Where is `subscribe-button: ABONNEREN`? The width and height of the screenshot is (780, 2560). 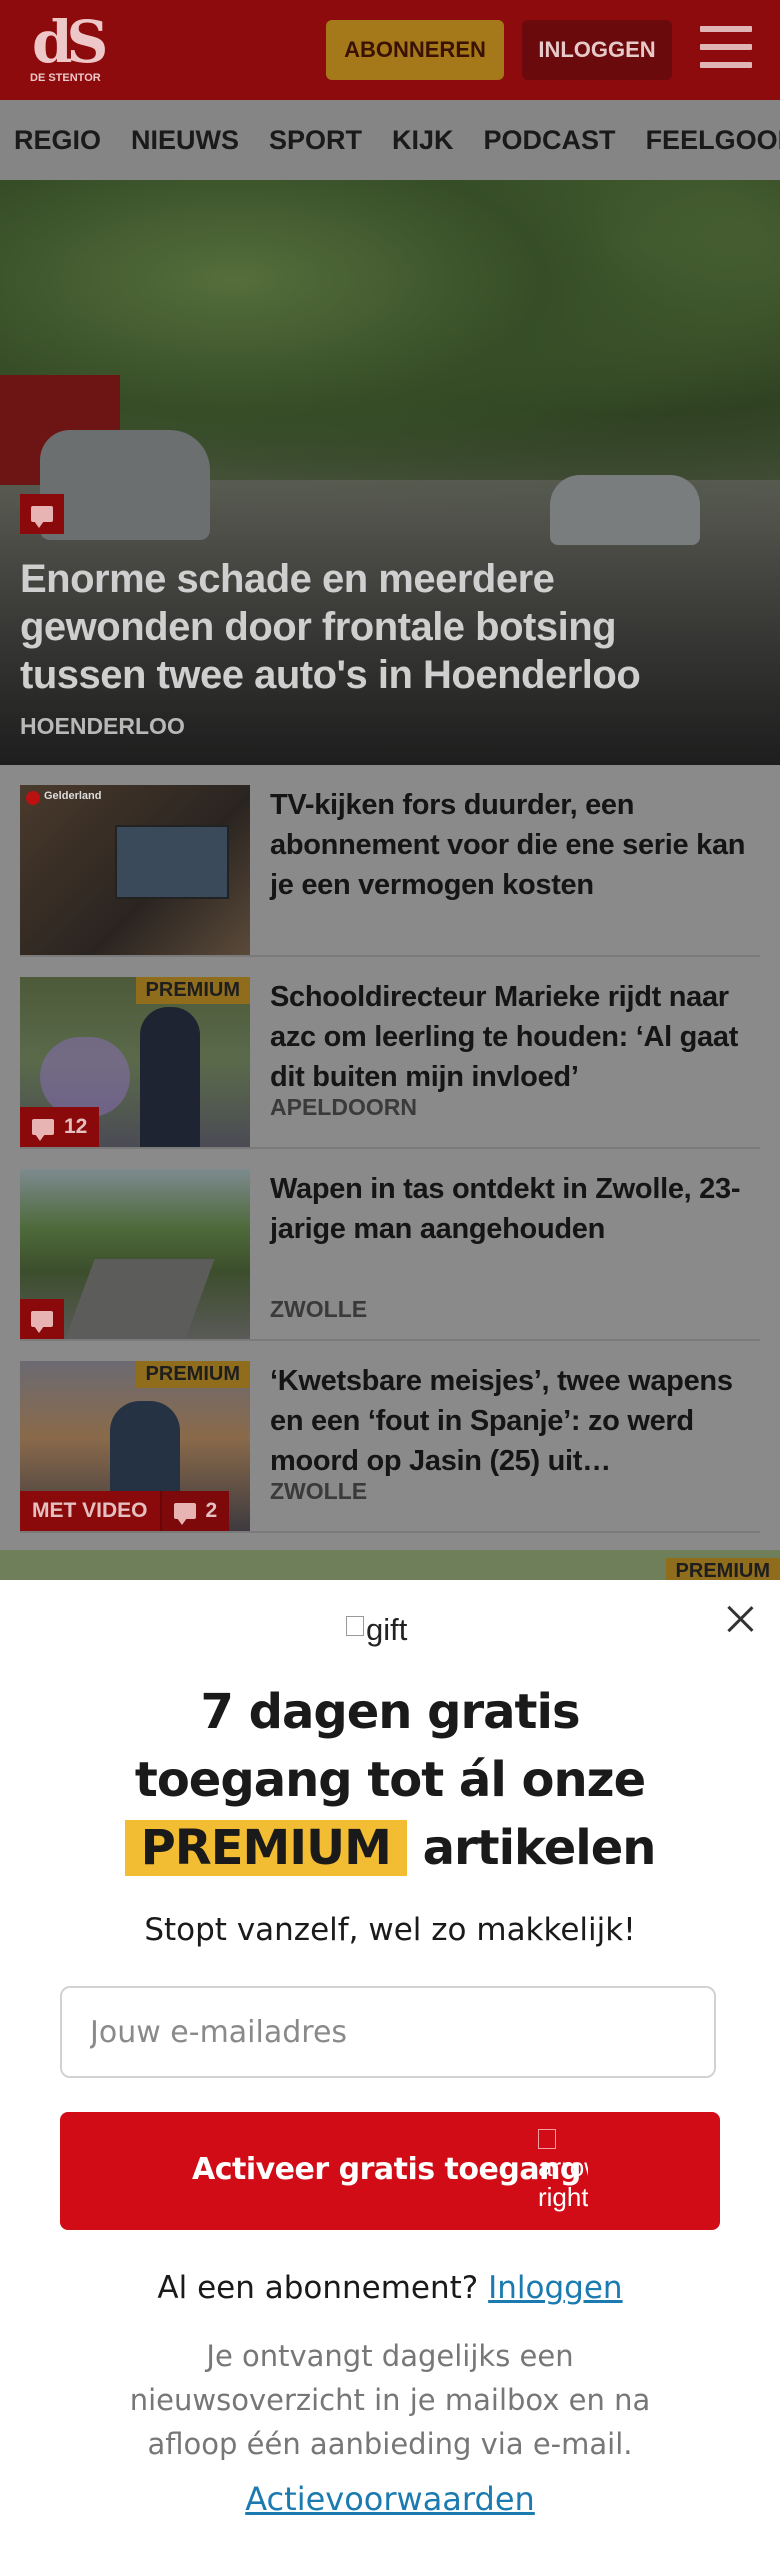
subscribe-button: ABONNEREN is located at coordinates (415, 50).